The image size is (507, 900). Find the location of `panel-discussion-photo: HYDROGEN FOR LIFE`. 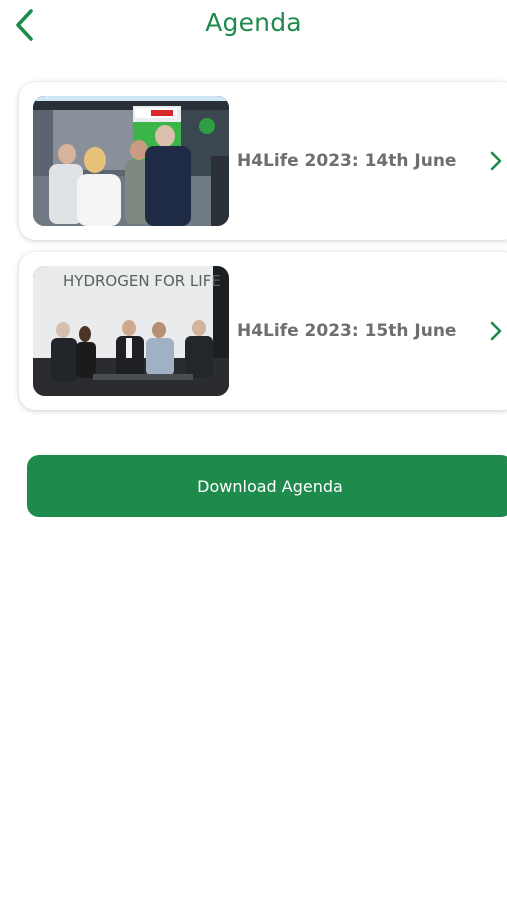

panel-discussion-photo: HYDROGEN FOR LIFE is located at coordinates (131, 331).